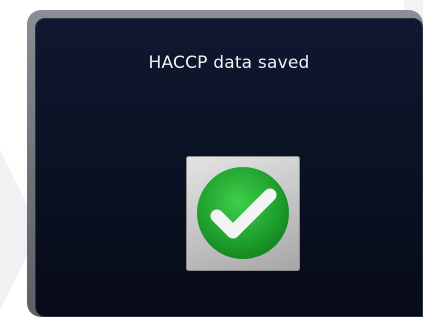 This screenshot has width=423, height=317. I want to click on dialog-title: HACCP data saved, so click(229, 63).